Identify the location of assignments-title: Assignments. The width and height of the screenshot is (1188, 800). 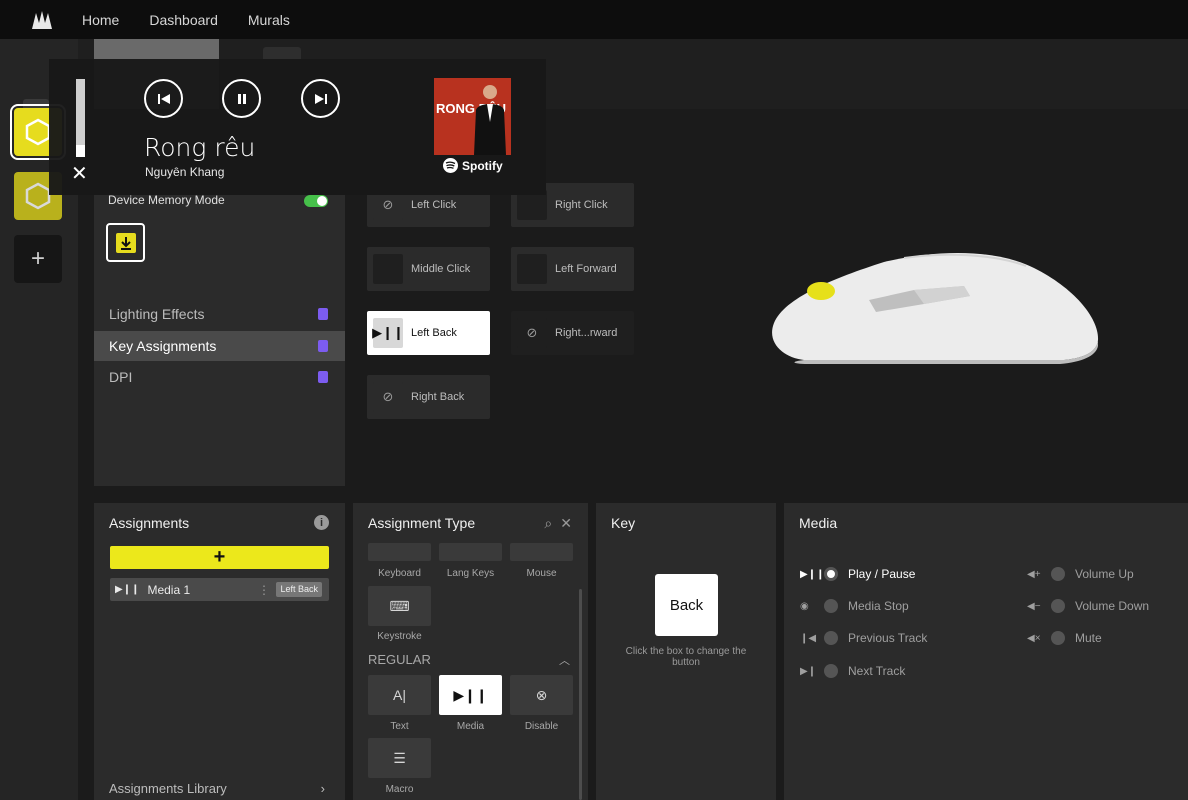
(149, 523).